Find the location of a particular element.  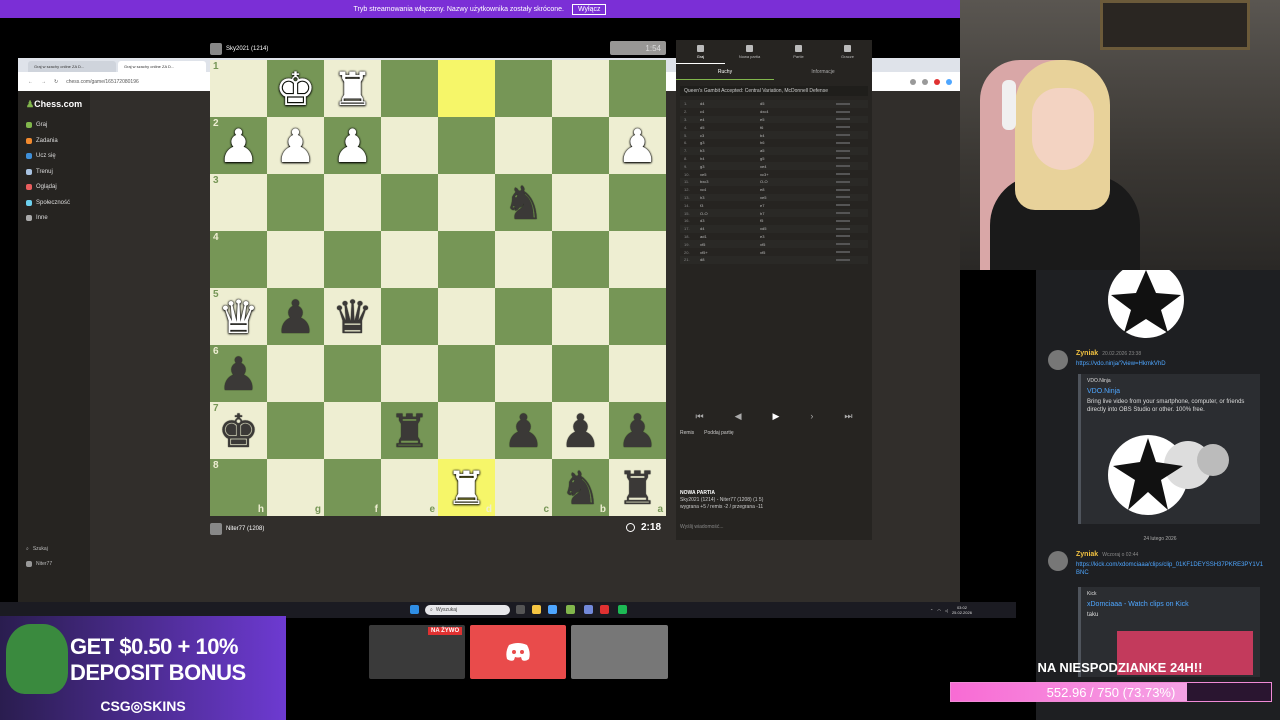

move-san: f6 is located at coordinates (786, 127).